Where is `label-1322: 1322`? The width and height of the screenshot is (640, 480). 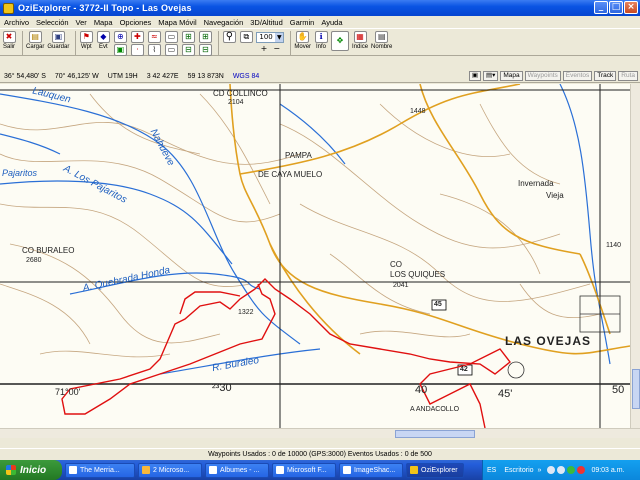 label-1322: 1322 is located at coordinates (246, 312).